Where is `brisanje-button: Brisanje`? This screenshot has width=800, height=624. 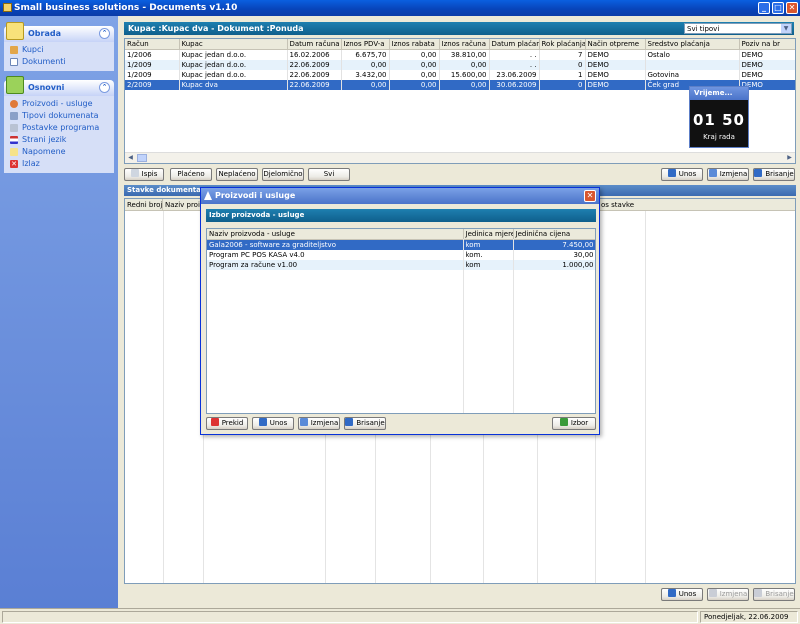 brisanje-button: Brisanje is located at coordinates (774, 174).